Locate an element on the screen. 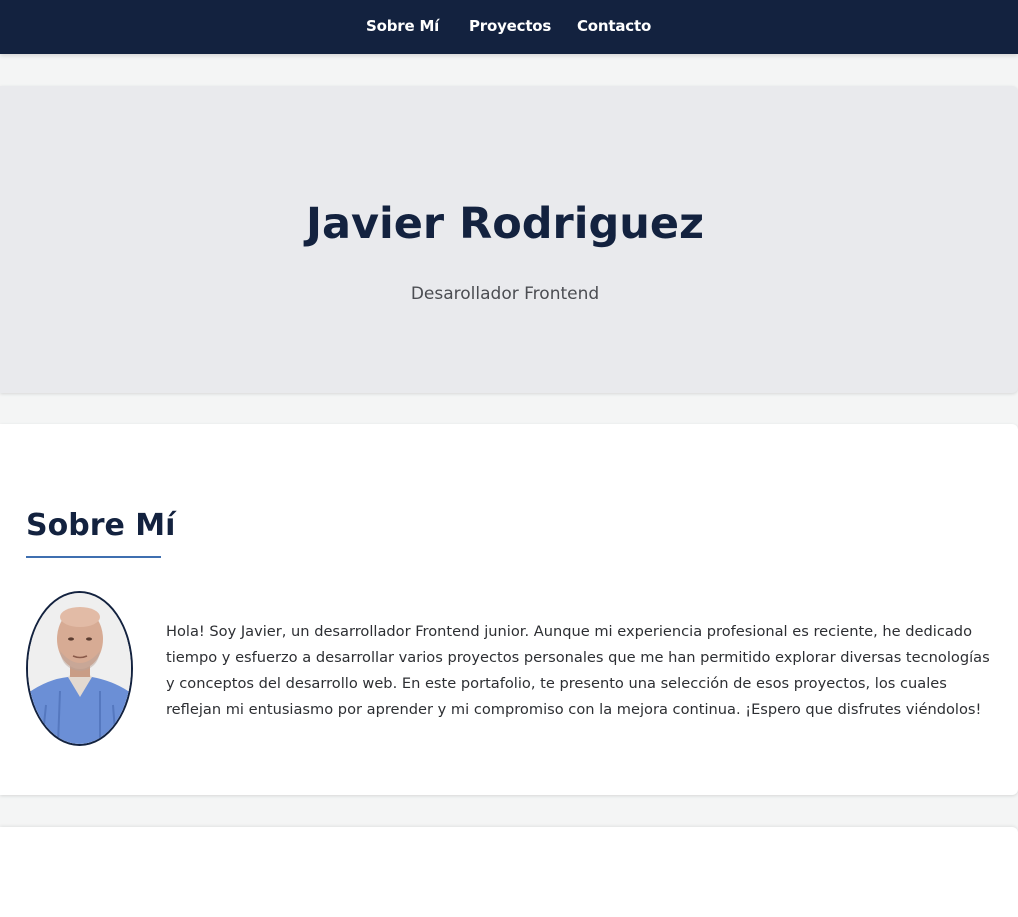 The image size is (1018, 917). top-navbar: Sobre Mí Proyectos Contacto is located at coordinates (509, 27).